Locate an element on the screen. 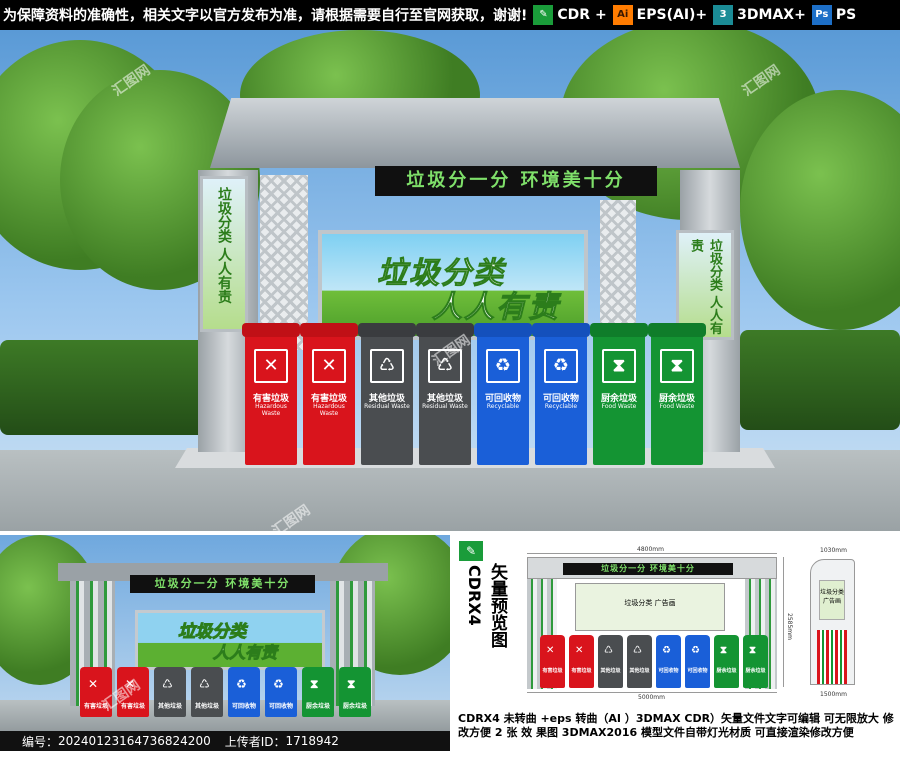  notice-text: 为保障资料的准确性，相关文字以官方发布为准，请根据需要自行至官网获取，谢谢! is located at coordinates (265, 16).